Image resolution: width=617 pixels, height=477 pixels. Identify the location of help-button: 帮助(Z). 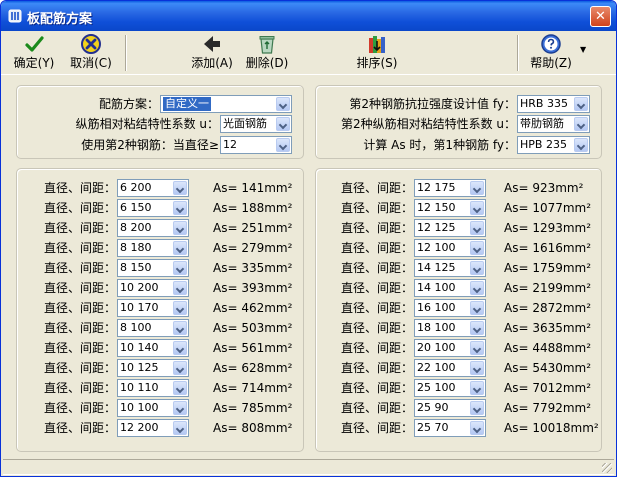
(551, 53).